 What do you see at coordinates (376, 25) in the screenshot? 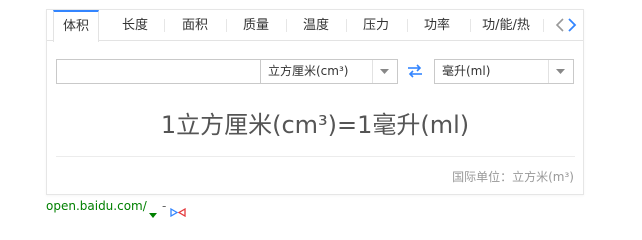
I see `tab-pressure: 压力` at bounding box center [376, 25].